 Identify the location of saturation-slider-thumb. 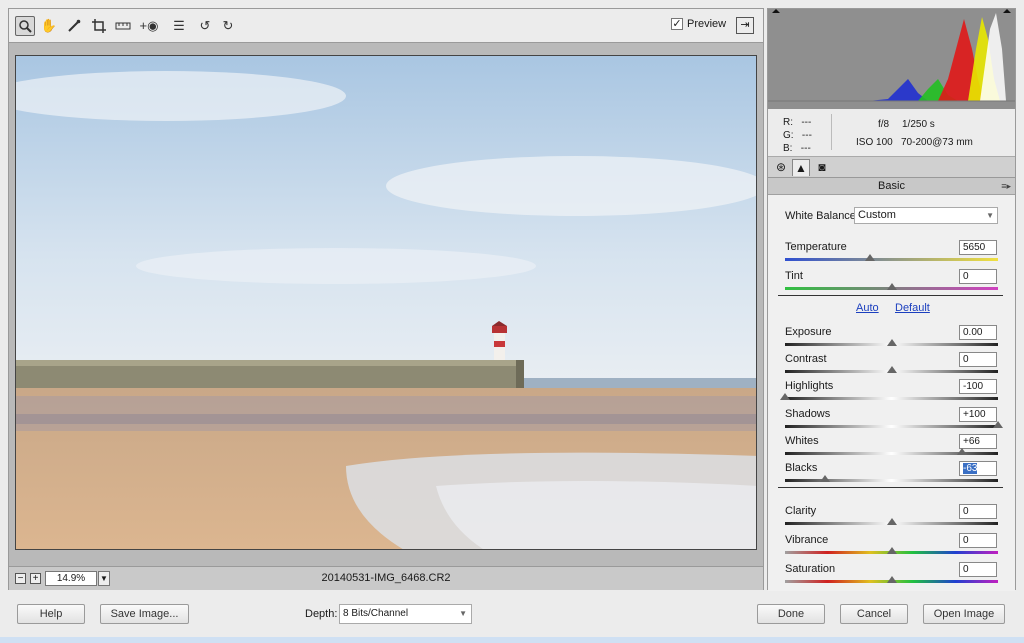
(891, 579).